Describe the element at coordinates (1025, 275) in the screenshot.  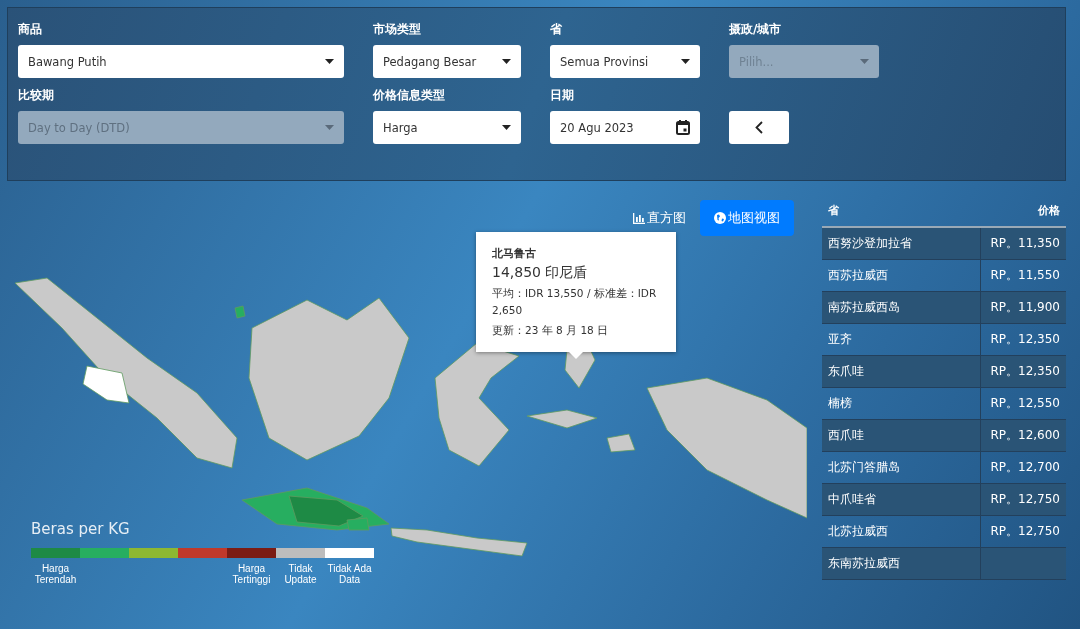
I see `table-cell: RP。11,550` at that location.